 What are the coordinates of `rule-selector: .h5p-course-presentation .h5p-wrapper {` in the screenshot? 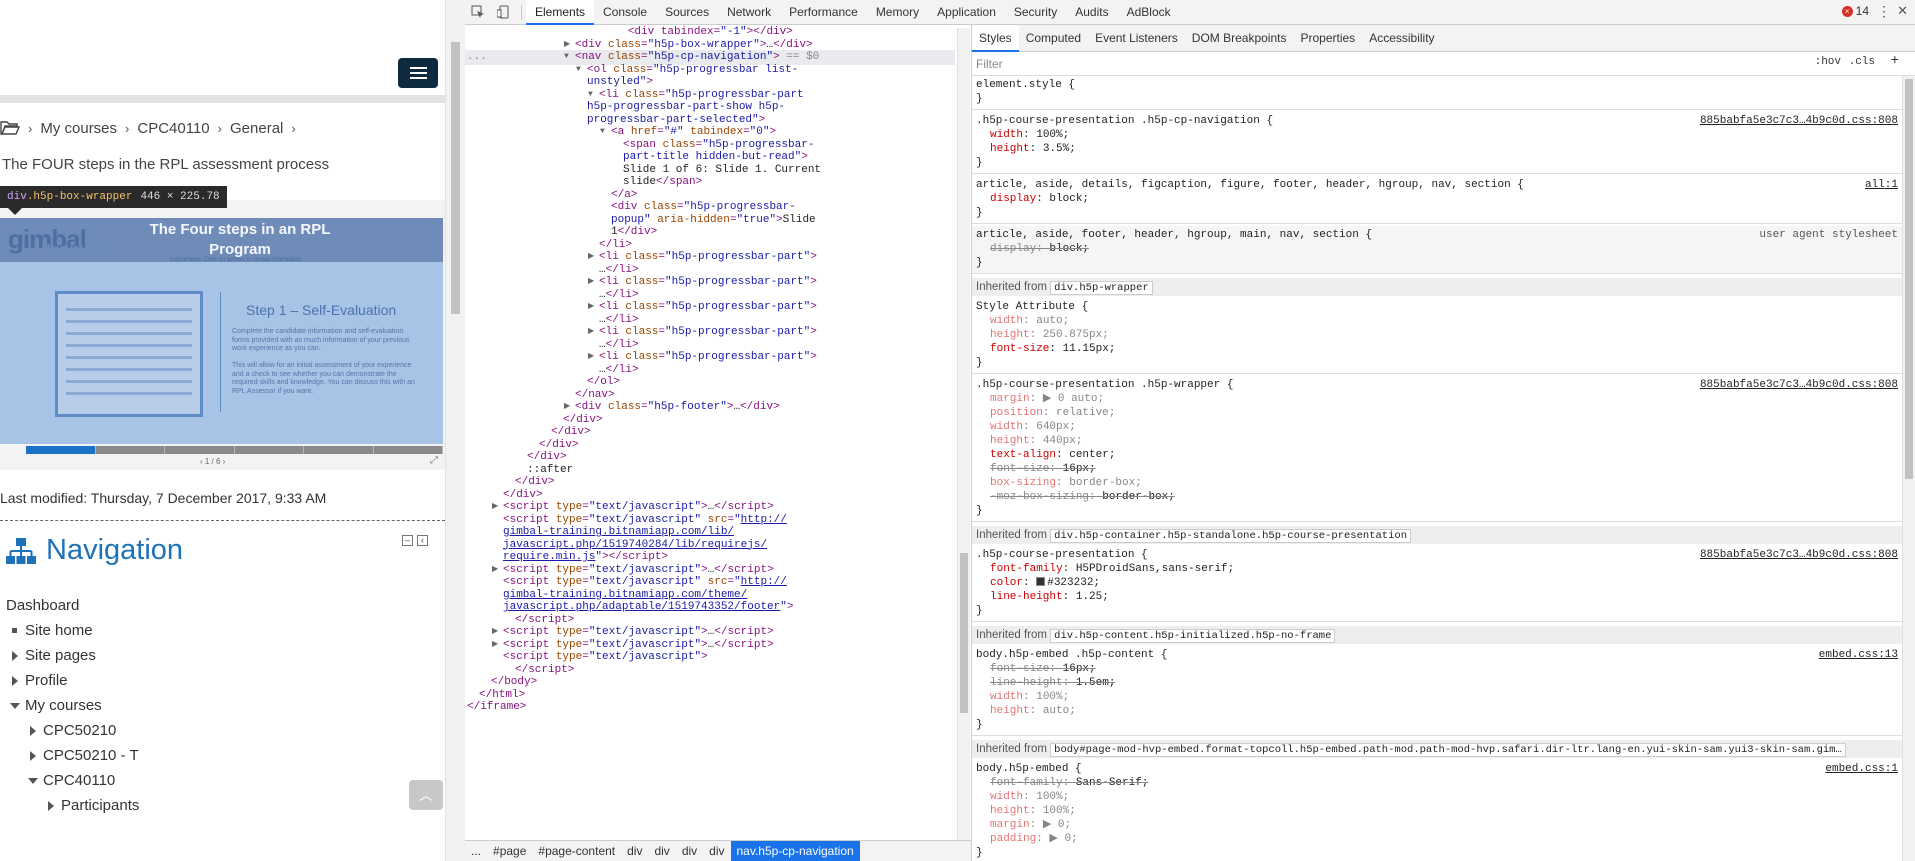 It's located at (1104, 385).